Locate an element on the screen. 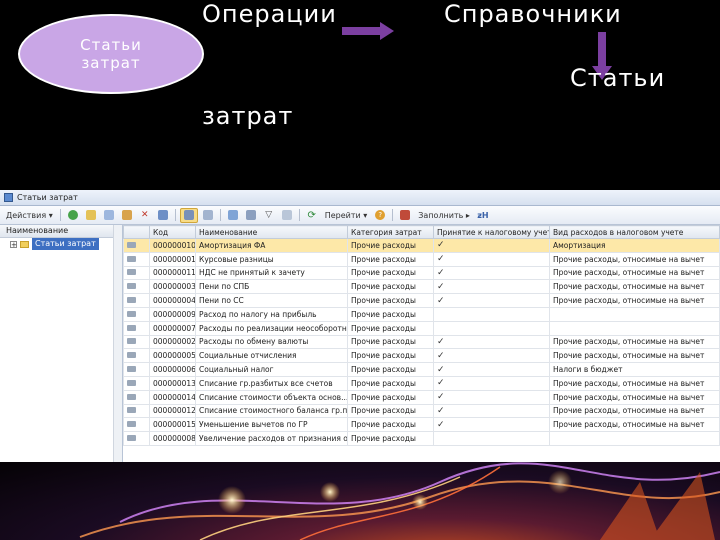 The height and width of the screenshot is (540, 720). cell-name: Курсовые разницы is located at coordinates (271, 259).